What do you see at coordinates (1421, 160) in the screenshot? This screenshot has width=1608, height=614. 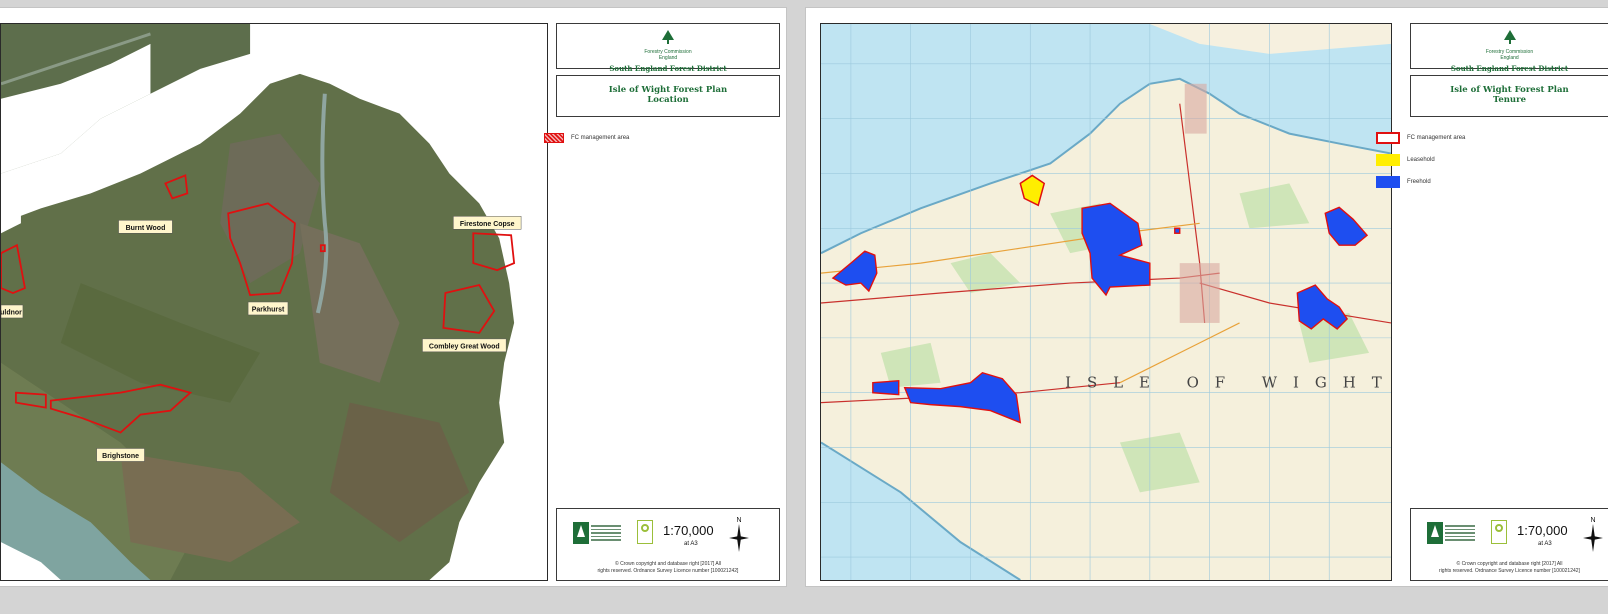 I see `legend-label: Leasehold` at bounding box center [1421, 160].